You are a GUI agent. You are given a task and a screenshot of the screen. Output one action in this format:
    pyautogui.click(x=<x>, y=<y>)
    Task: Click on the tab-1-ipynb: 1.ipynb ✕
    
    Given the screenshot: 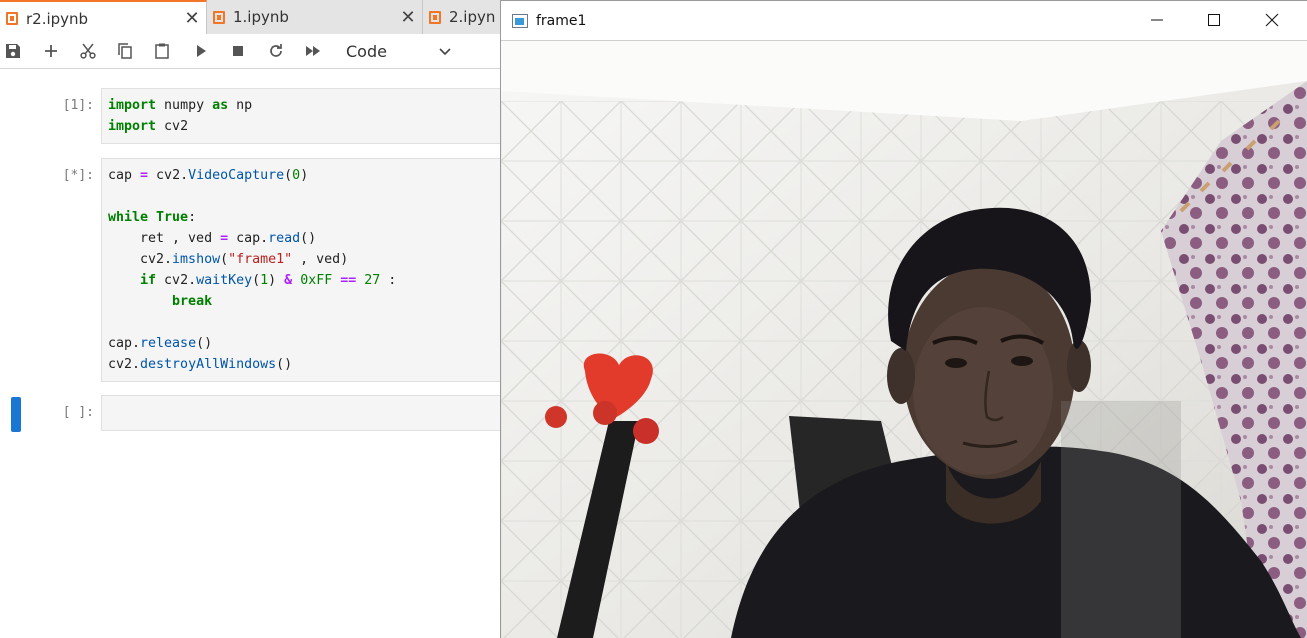 What is the action you would take?
    pyautogui.click(x=315, y=17)
    